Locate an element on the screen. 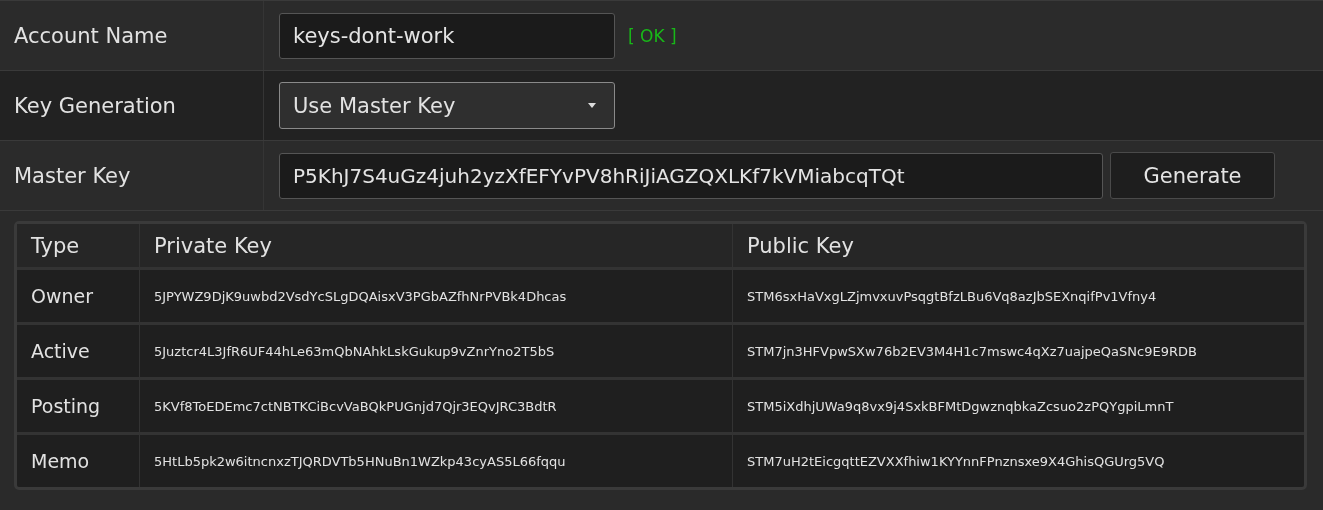 The height and width of the screenshot is (510, 1323). table-cell: 5Juztcr4L3JfR6UF44hLe63mQbNAhkLskGukup9vZnrYno2T5bS is located at coordinates (435, 351).